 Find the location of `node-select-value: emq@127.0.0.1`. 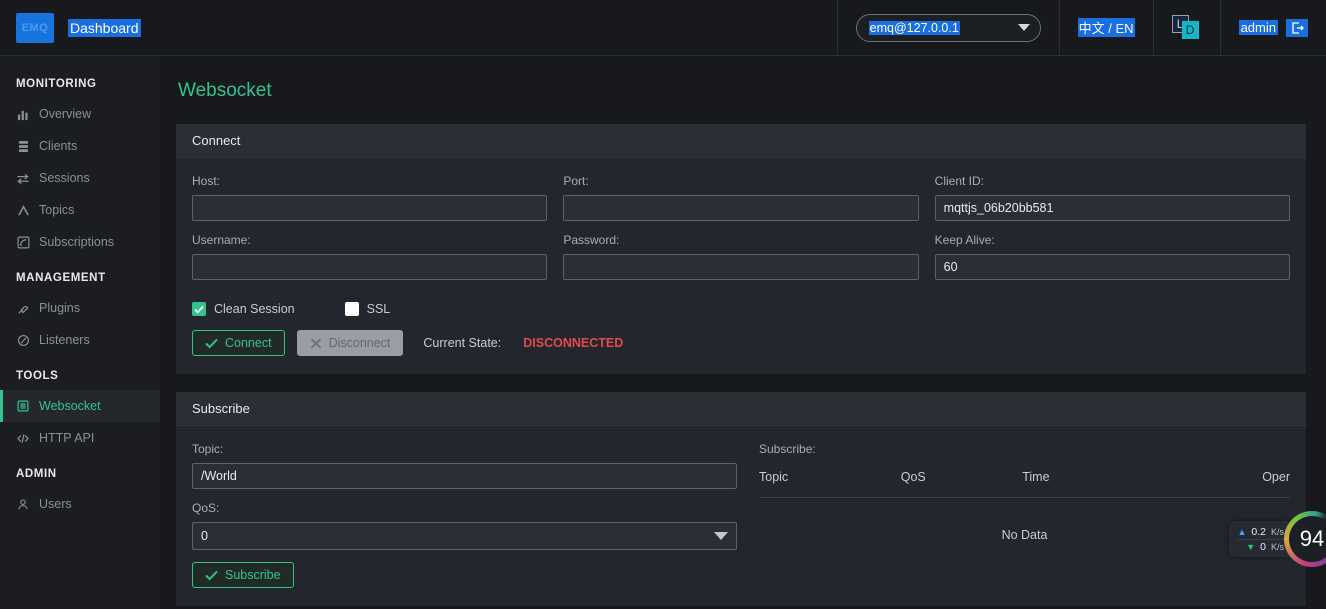

node-select-value: emq@127.0.0.1 is located at coordinates (914, 27).